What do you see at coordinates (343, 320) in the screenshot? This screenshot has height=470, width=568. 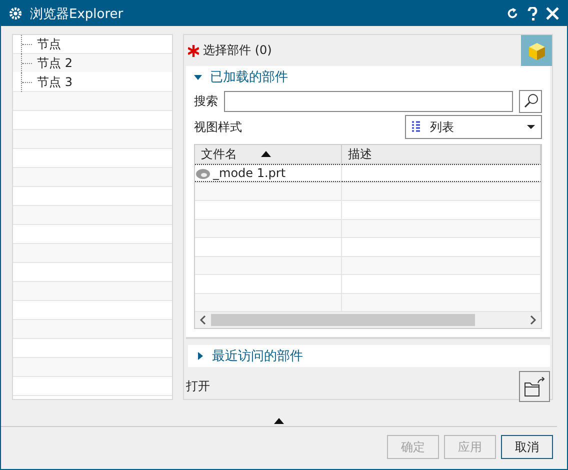 I see `scrollbar-thumb` at bounding box center [343, 320].